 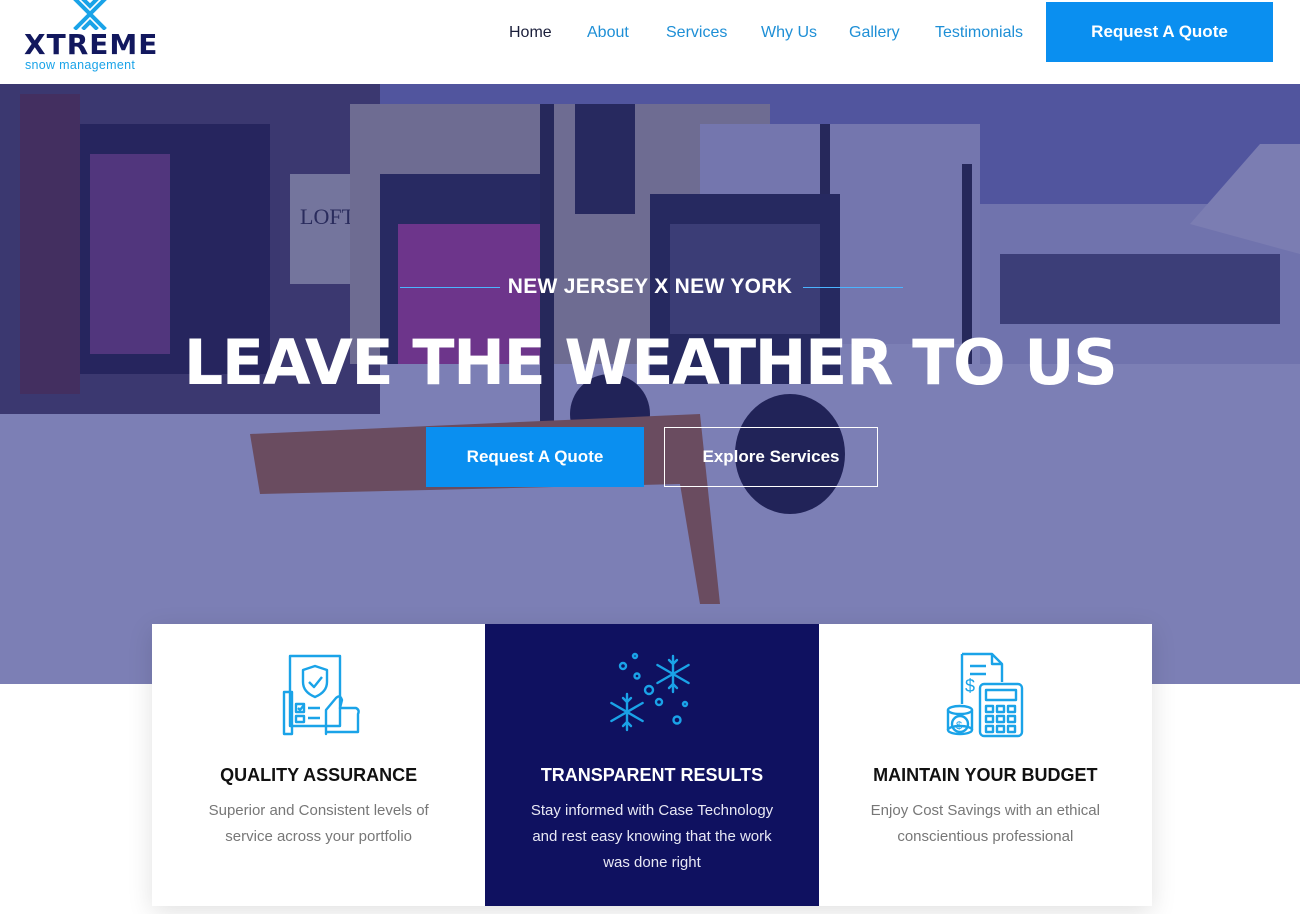 What do you see at coordinates (789, 33) in the screenshot?
I see `nav-why-us: Why Us` at bounding box center [789, 33].